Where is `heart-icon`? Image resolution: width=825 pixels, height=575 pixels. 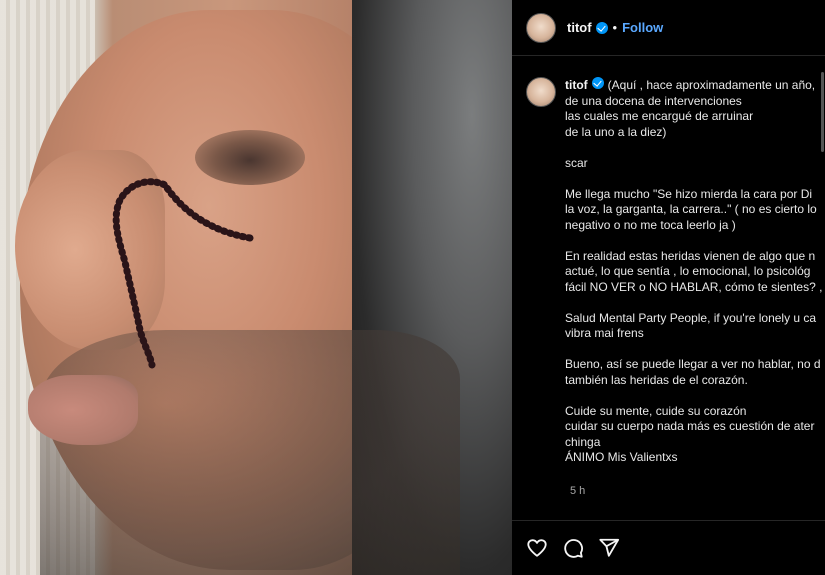
heart-icon is located at coordinates (537, 548).